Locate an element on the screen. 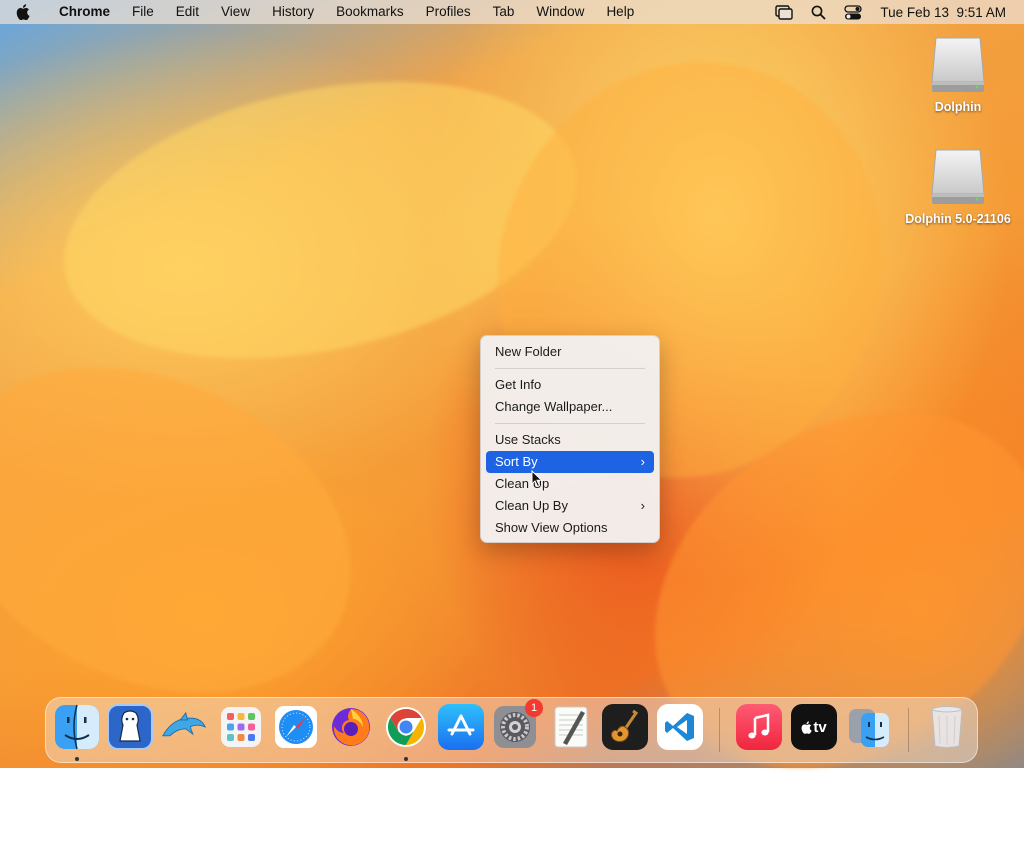 The height and width of the screenshot is (842, 1024). menu-item-get-info: Get Info is located at coordinates (570, 385).